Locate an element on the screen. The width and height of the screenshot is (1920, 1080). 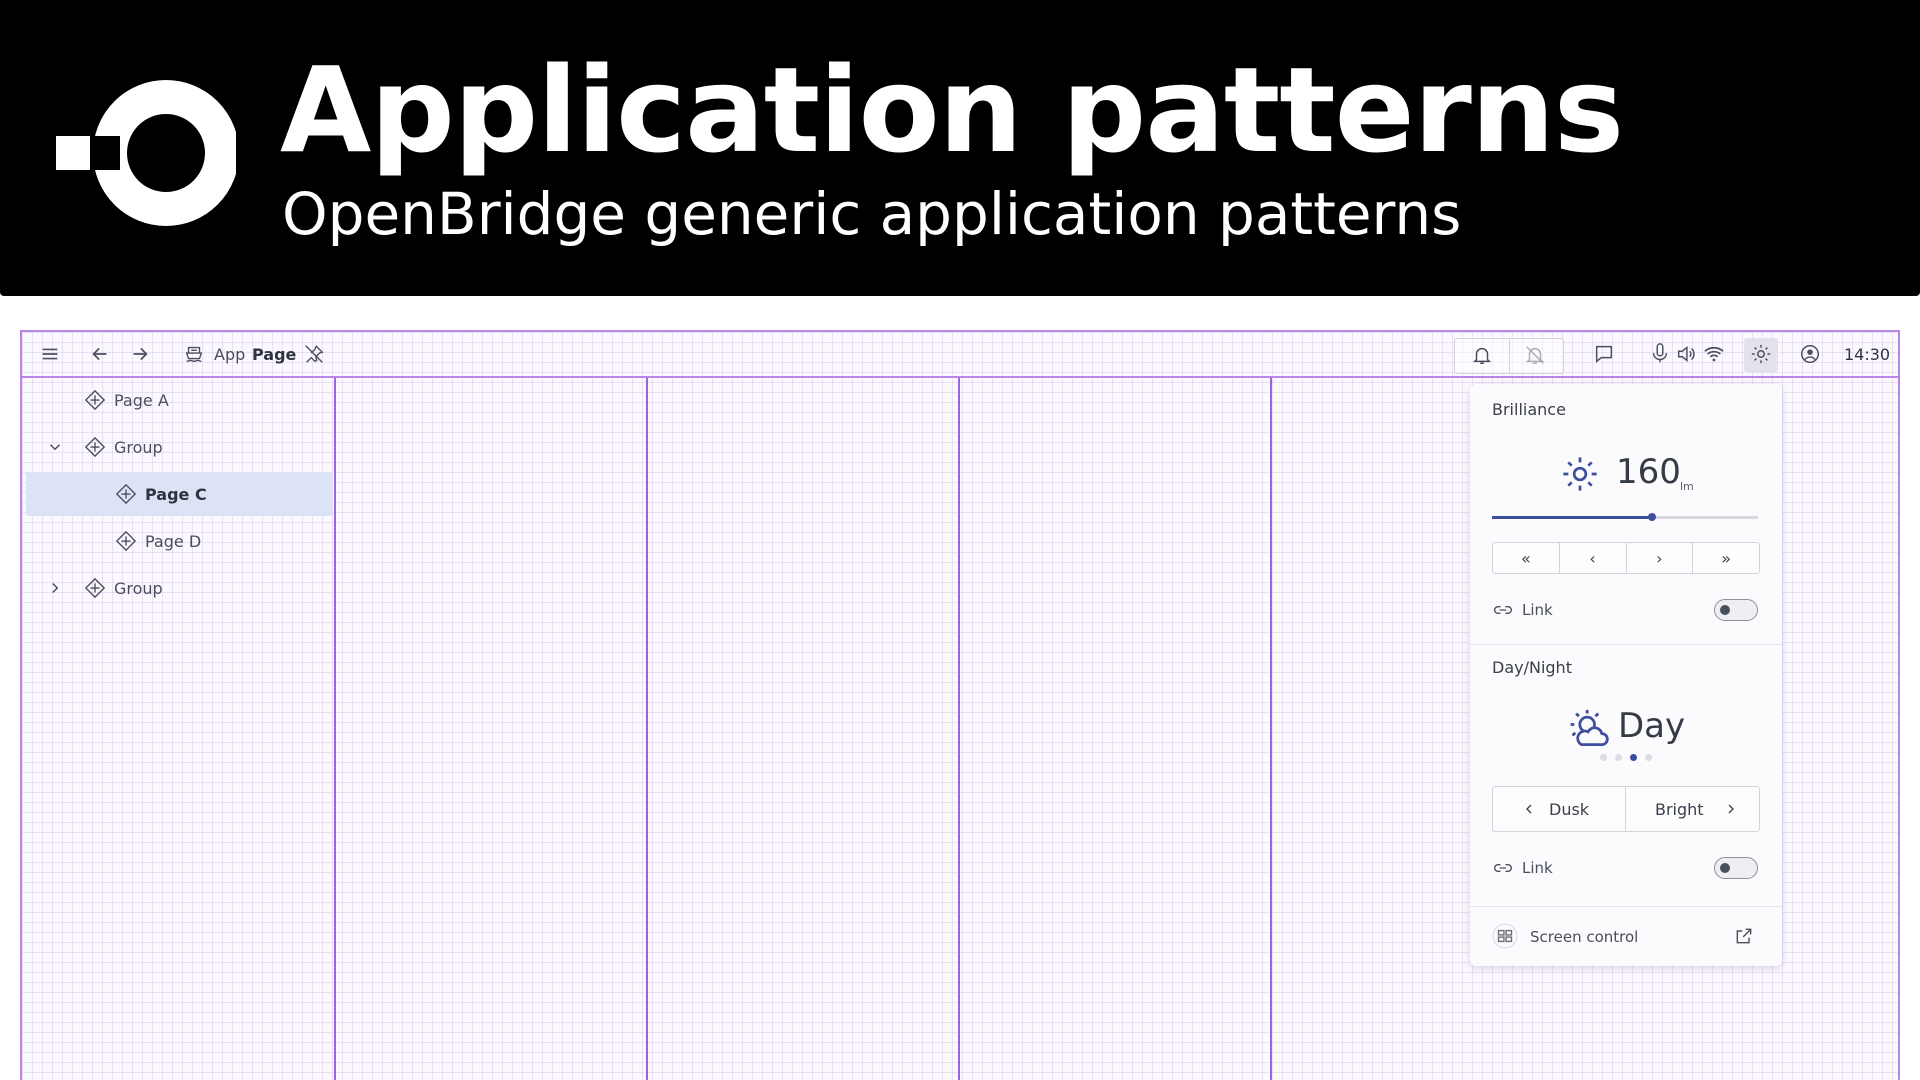
speaker-icon is located at coordinates (1686, 354).